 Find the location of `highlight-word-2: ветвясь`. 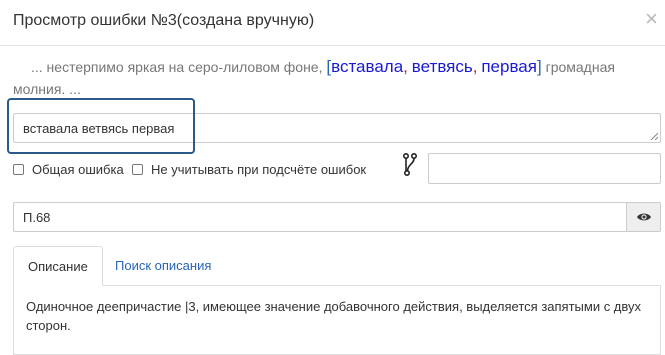

highlight-word-2: ветвясь is located at coordinates (442, 66).